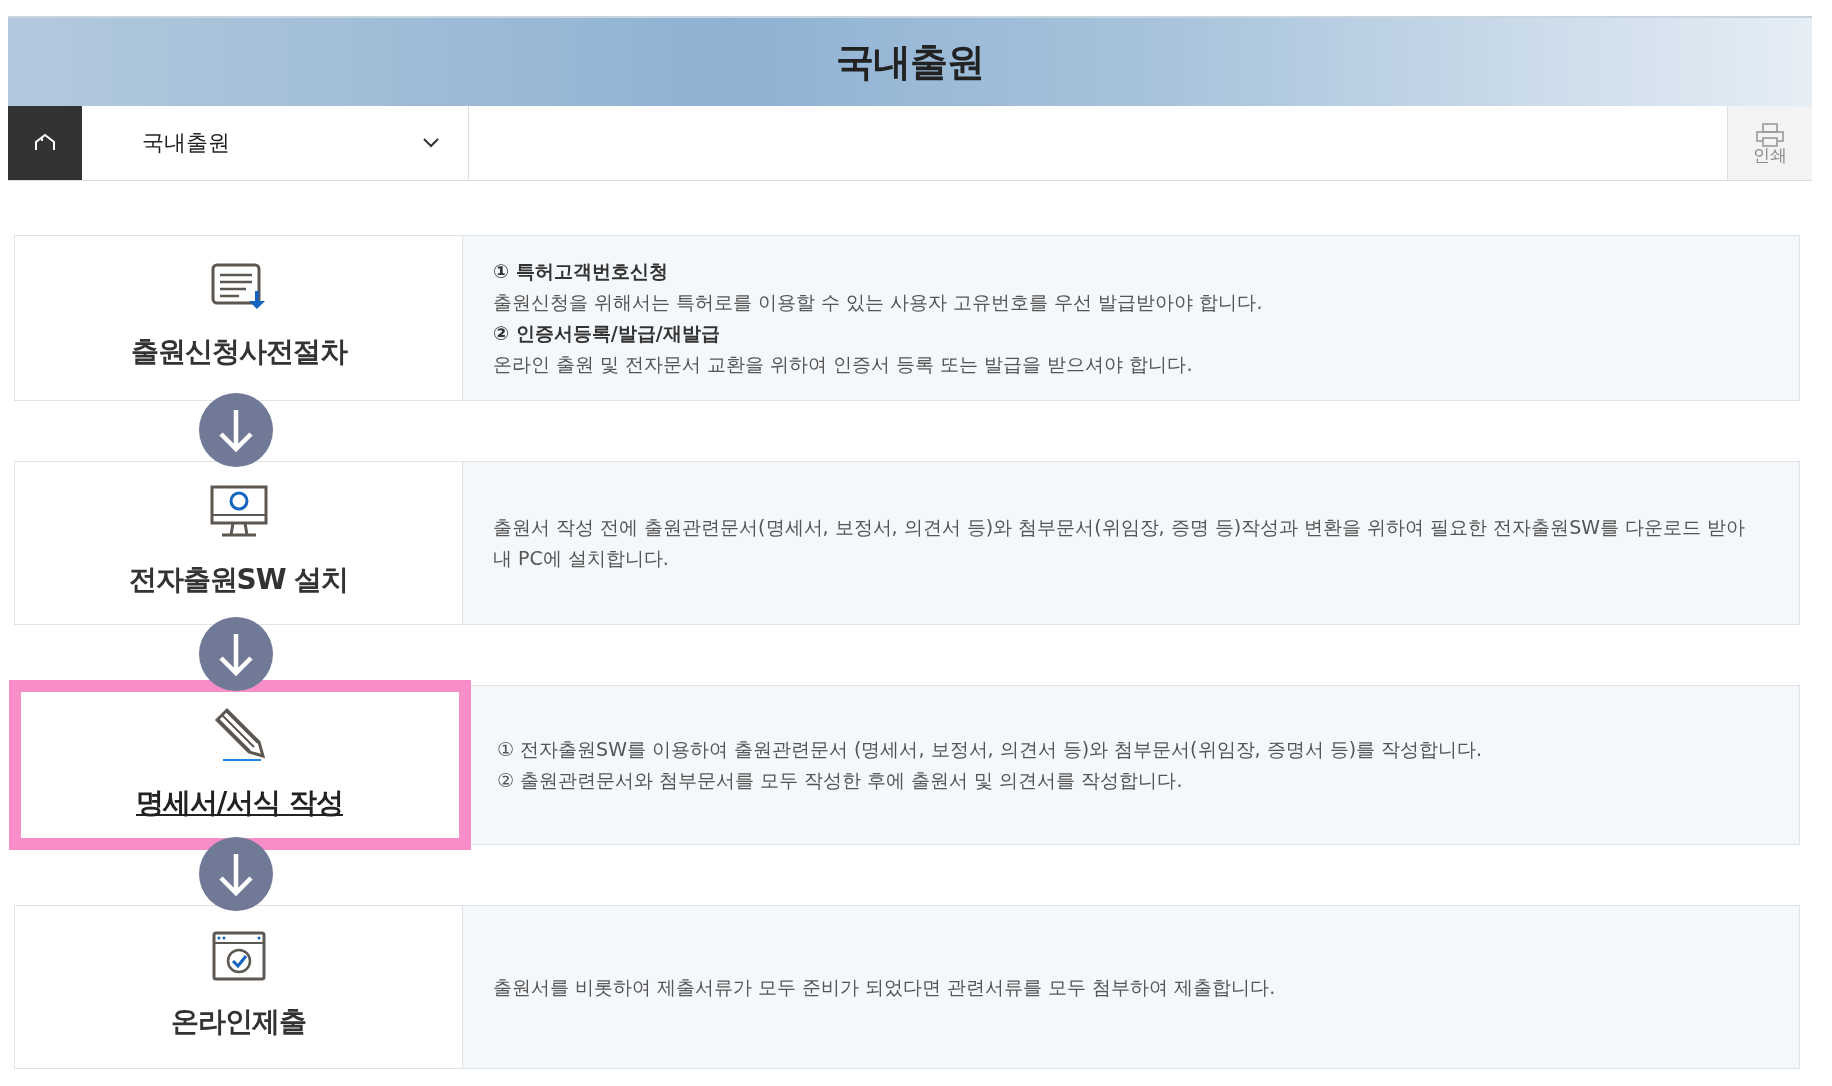  What do you see at coordinates (843, 364) in the screenshot?
I see `step-description: 온라인 출원 및 전자문서 교환을 위하여 인증서 등록 또는 발급을 받으셔야 합니다.` at bounding box center [843, 364].